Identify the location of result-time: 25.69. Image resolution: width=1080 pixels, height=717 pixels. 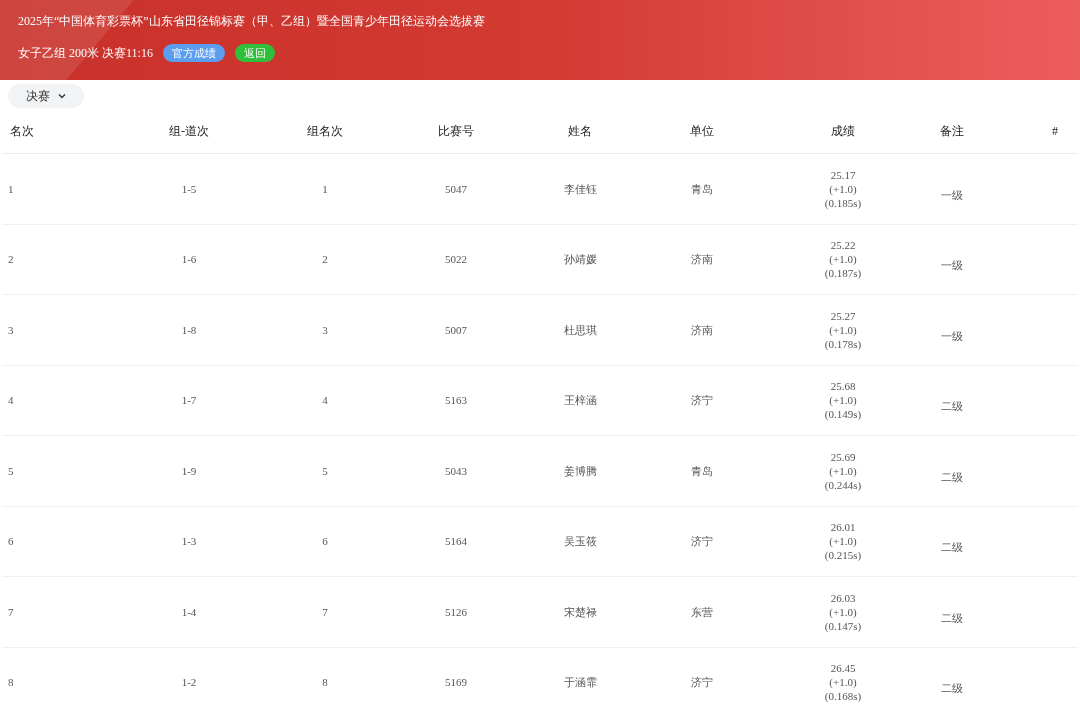
(843, 456).